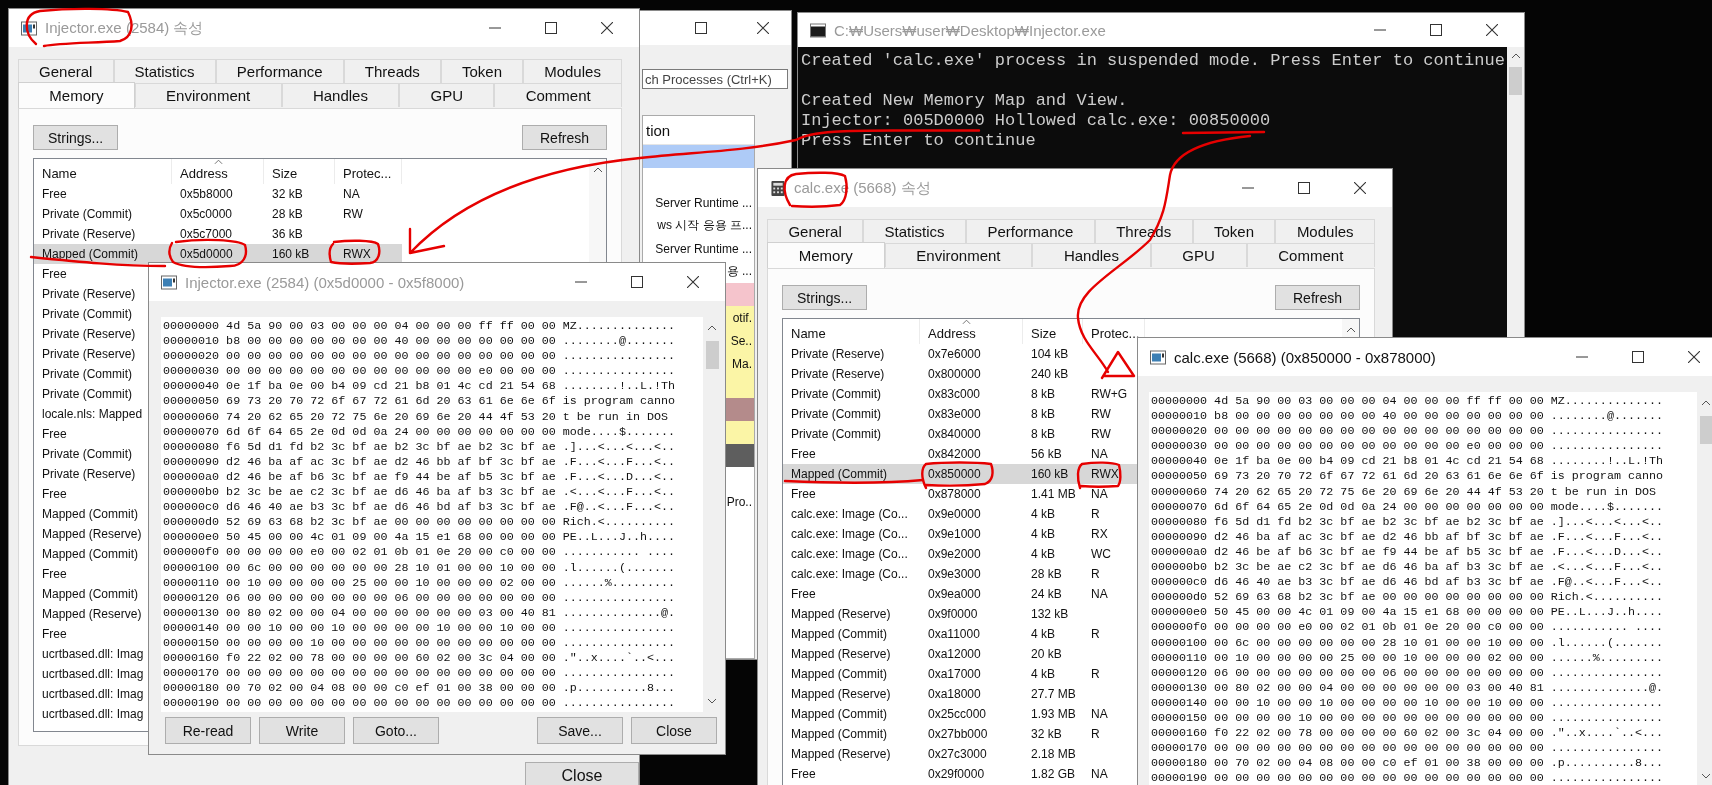 This screenshot has height=785, width=1712. Describe the element at coordinates (954, 674) in the screenshot. I see `table-cell: 0xa17000` at that location.